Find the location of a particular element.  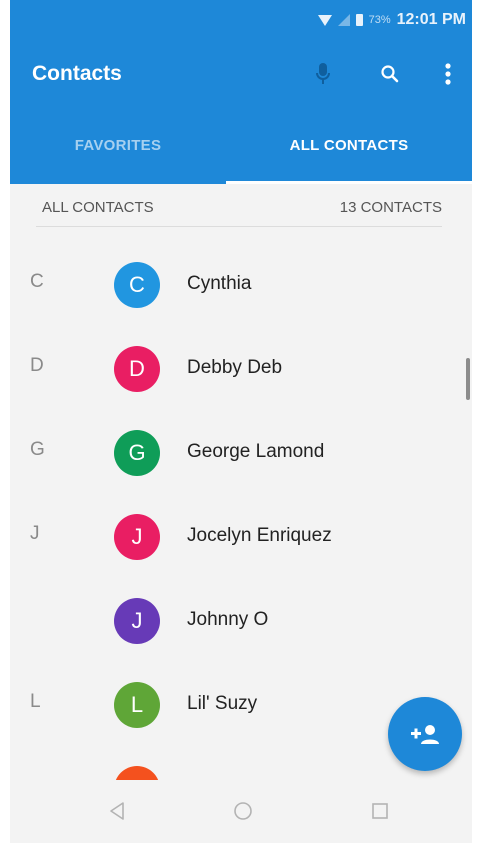

list-header: ALL CONTACTS 13 CONTACTS is located at coordinates (239, 210).